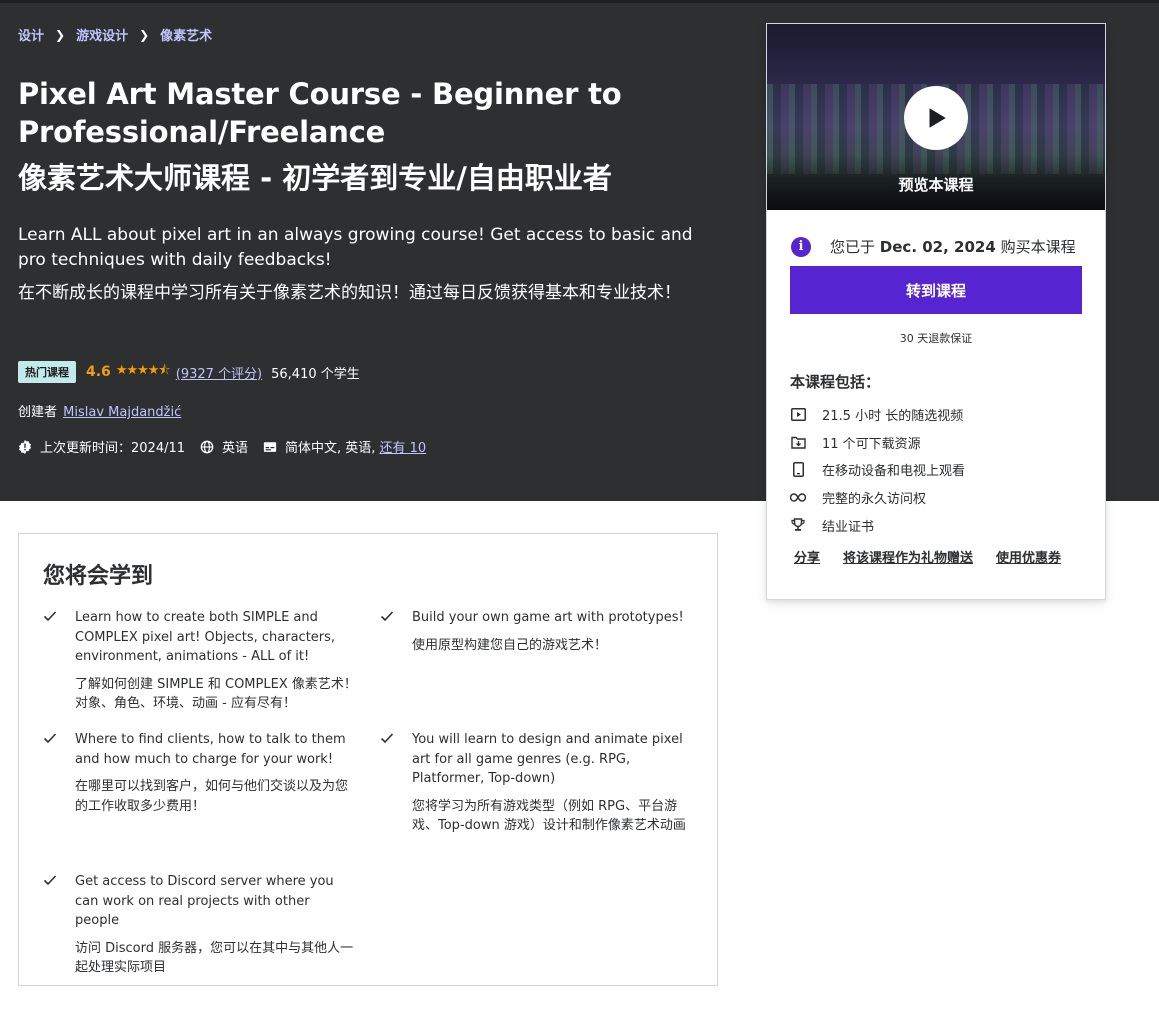 The image size is (1159, 1011). Describe the element at coordinates (1038, 247) in the screenshot. I see `purchased-suffix: 购买本课程` at that location.